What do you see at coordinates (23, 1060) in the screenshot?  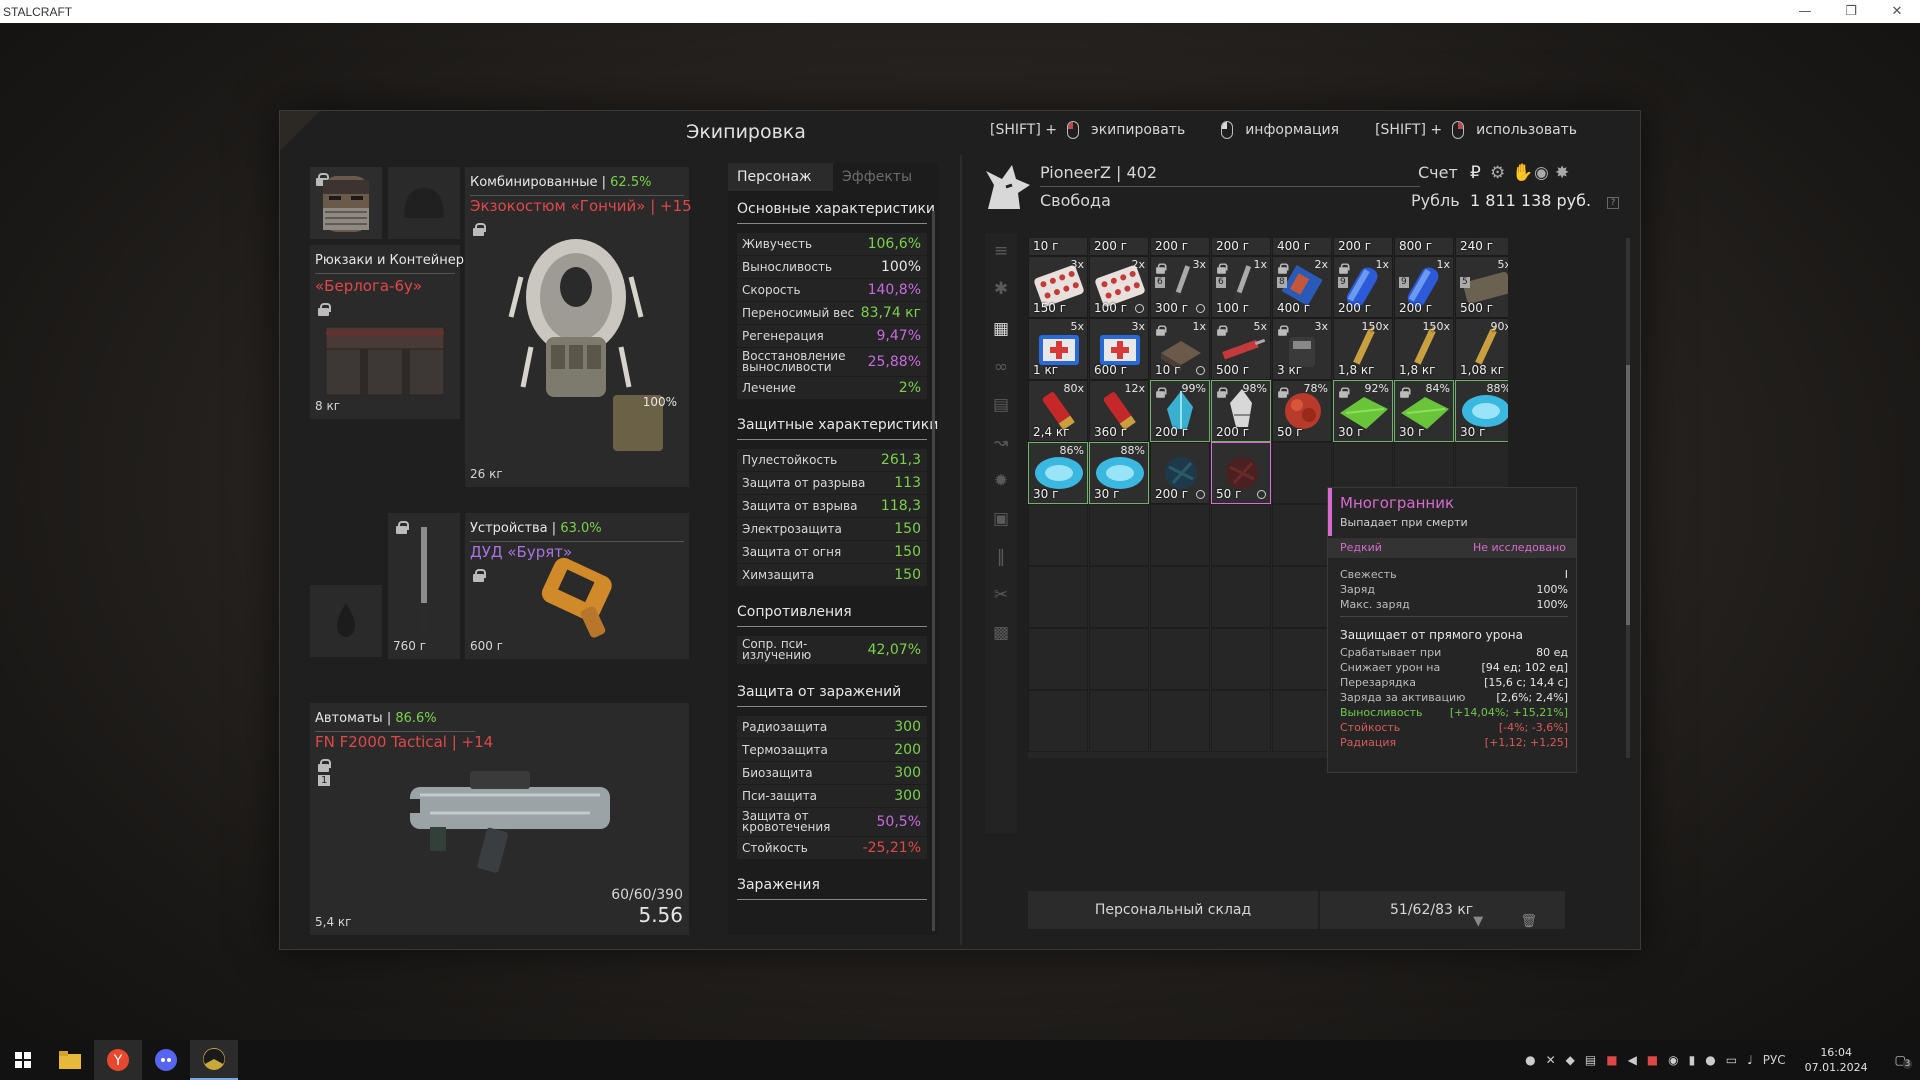 I see `windows-start-icon` at bounding box center [23, 1060].